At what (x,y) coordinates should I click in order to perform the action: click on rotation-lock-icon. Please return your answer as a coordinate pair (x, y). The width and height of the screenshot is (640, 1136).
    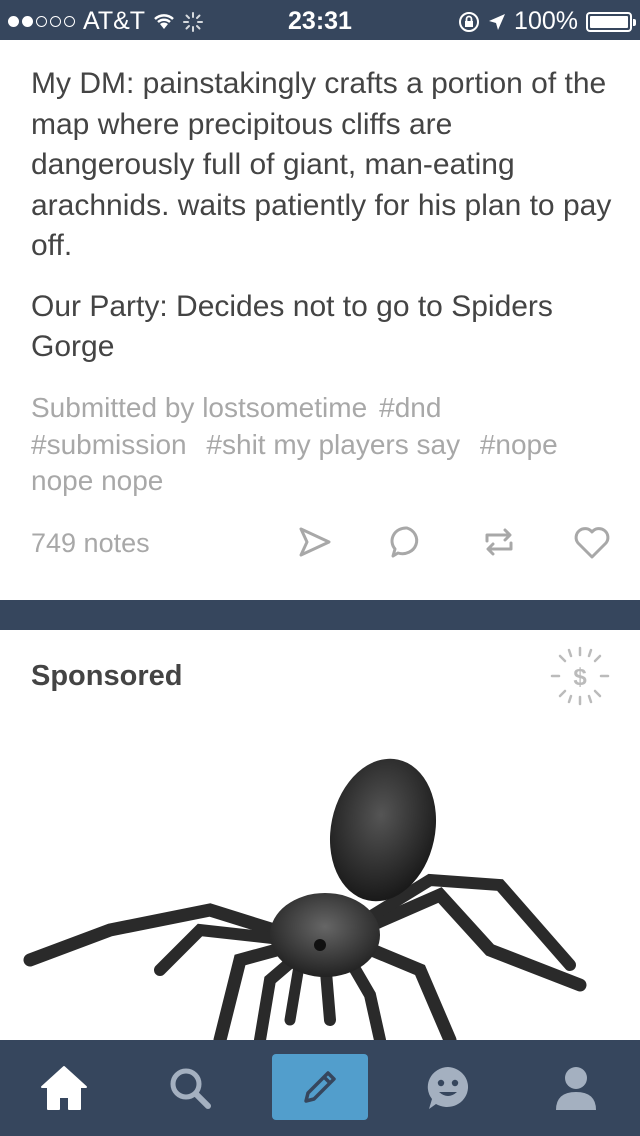
    Looking at the image, I should click on (469, 21).